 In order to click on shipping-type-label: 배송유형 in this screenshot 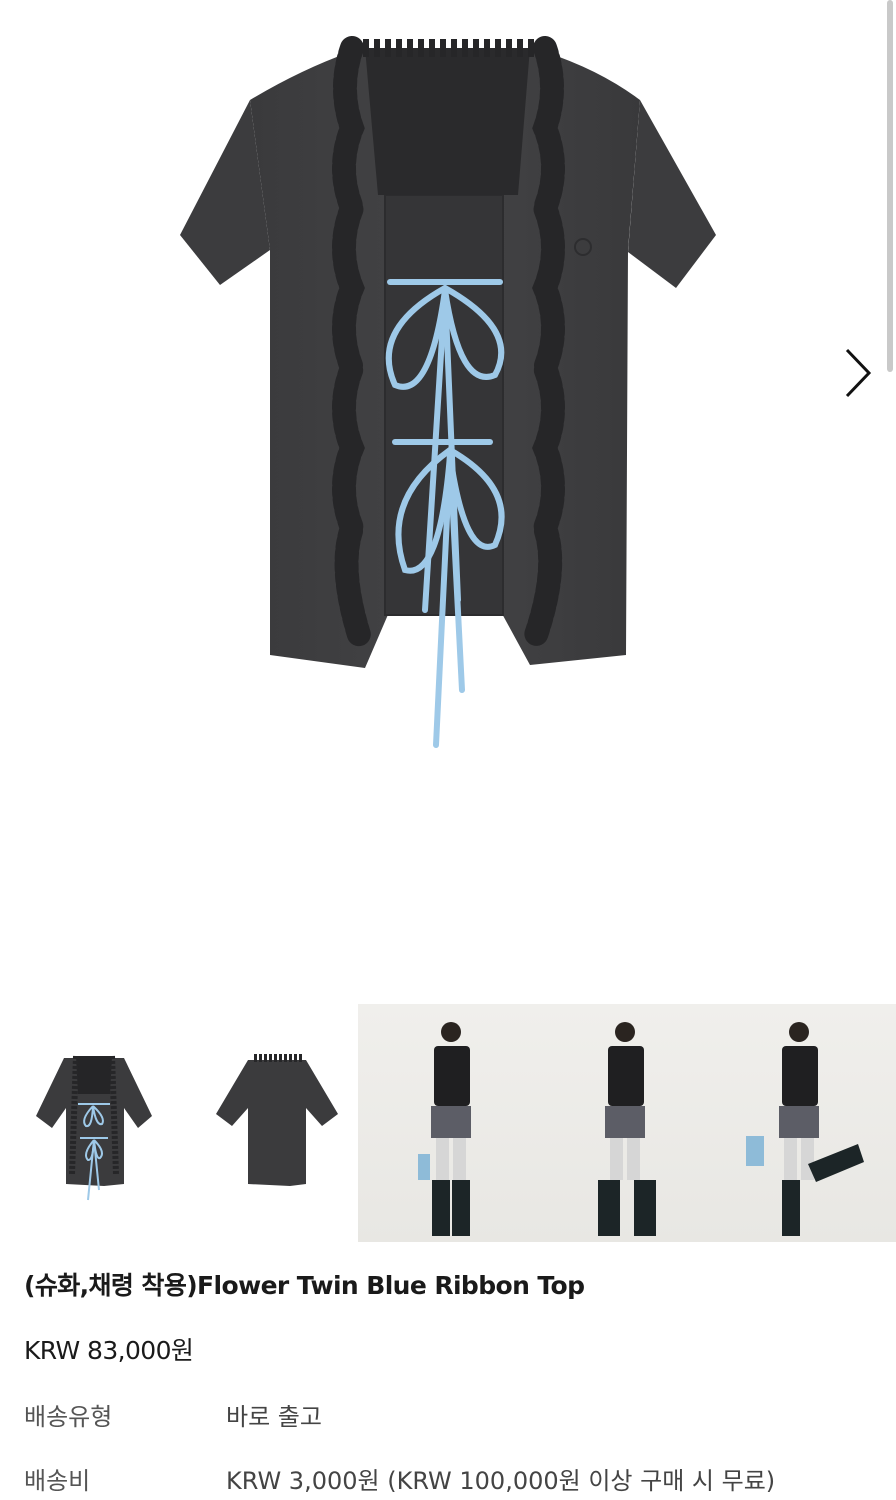, I will do `click(68, 1417)`.